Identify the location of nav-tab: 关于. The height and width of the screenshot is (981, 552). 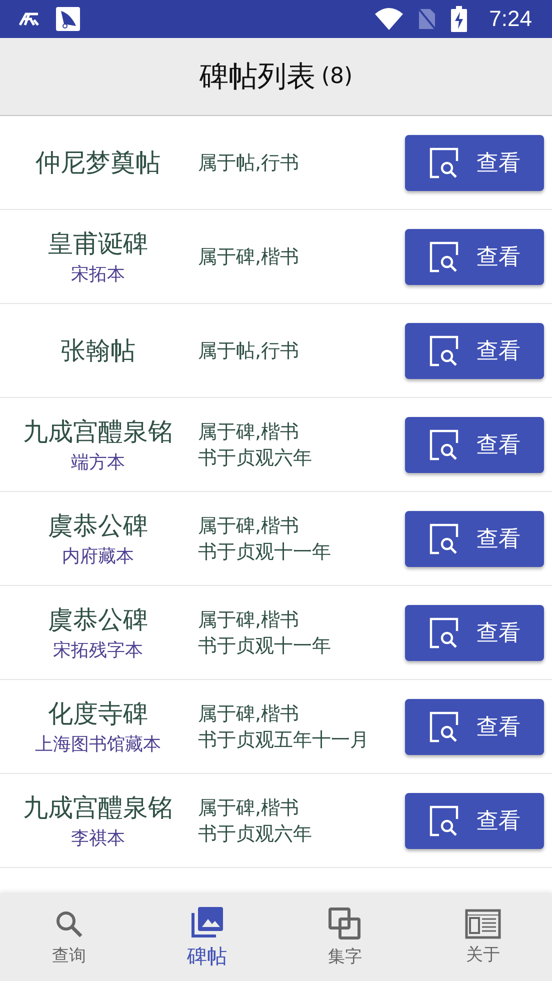
(483, 937).